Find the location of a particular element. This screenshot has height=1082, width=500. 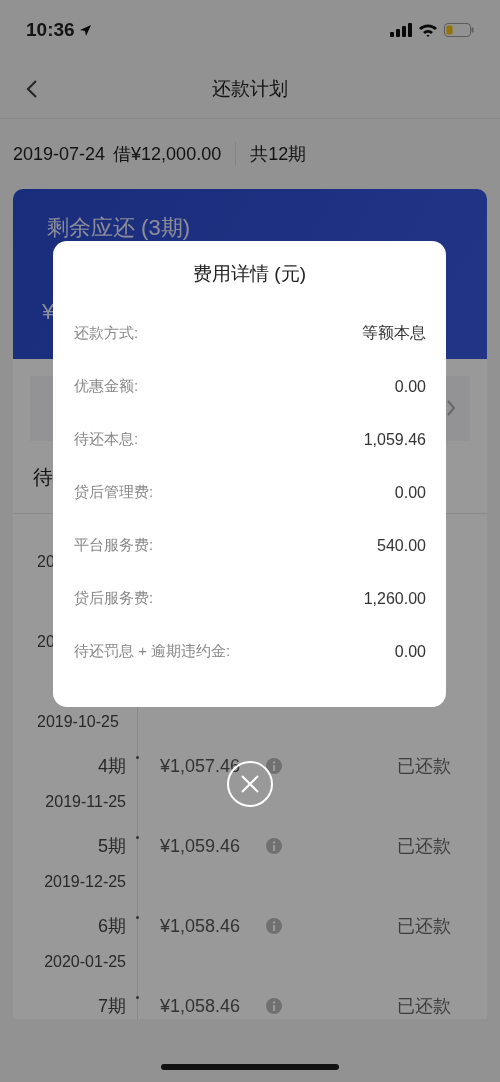

chevron-right-icon is located at coordinates (451, 408).